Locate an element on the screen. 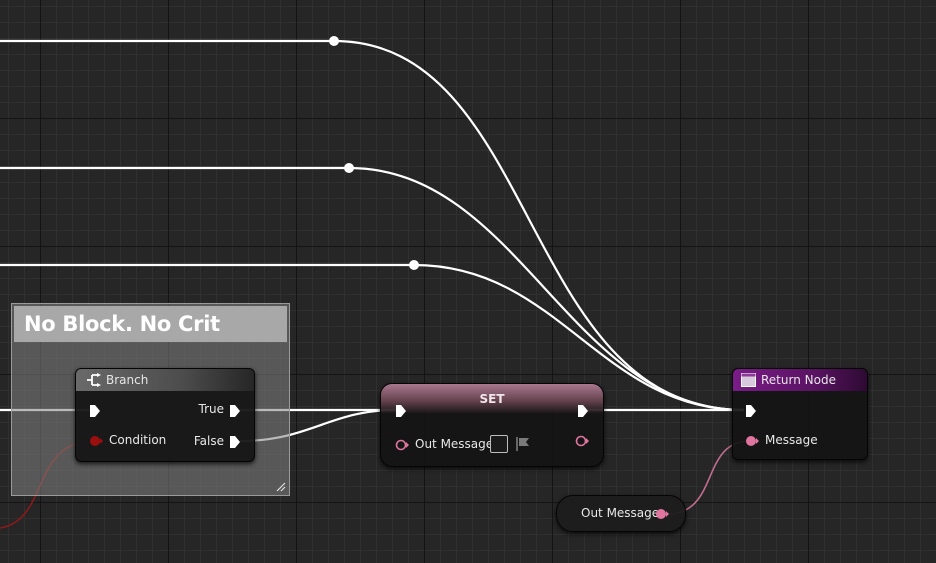  getter-label: Out Message is located at coordinates (620, 513).